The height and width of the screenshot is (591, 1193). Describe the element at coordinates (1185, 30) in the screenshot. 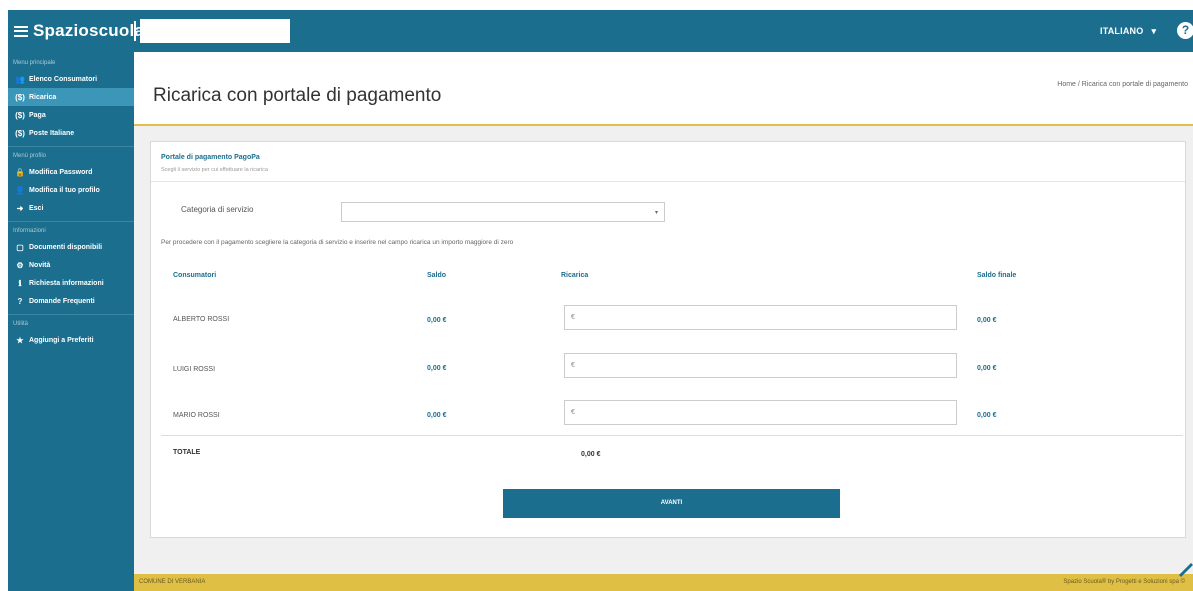

I see `help-icon: ?` at that location.